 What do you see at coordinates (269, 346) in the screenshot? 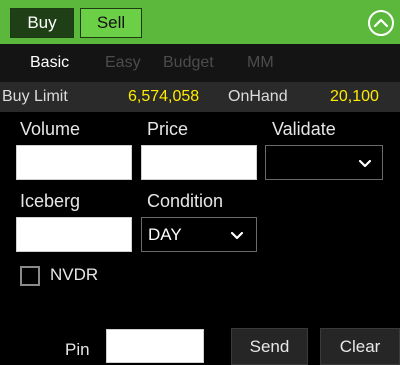
I see `send-button: Send` at bounding box center [269, 346].